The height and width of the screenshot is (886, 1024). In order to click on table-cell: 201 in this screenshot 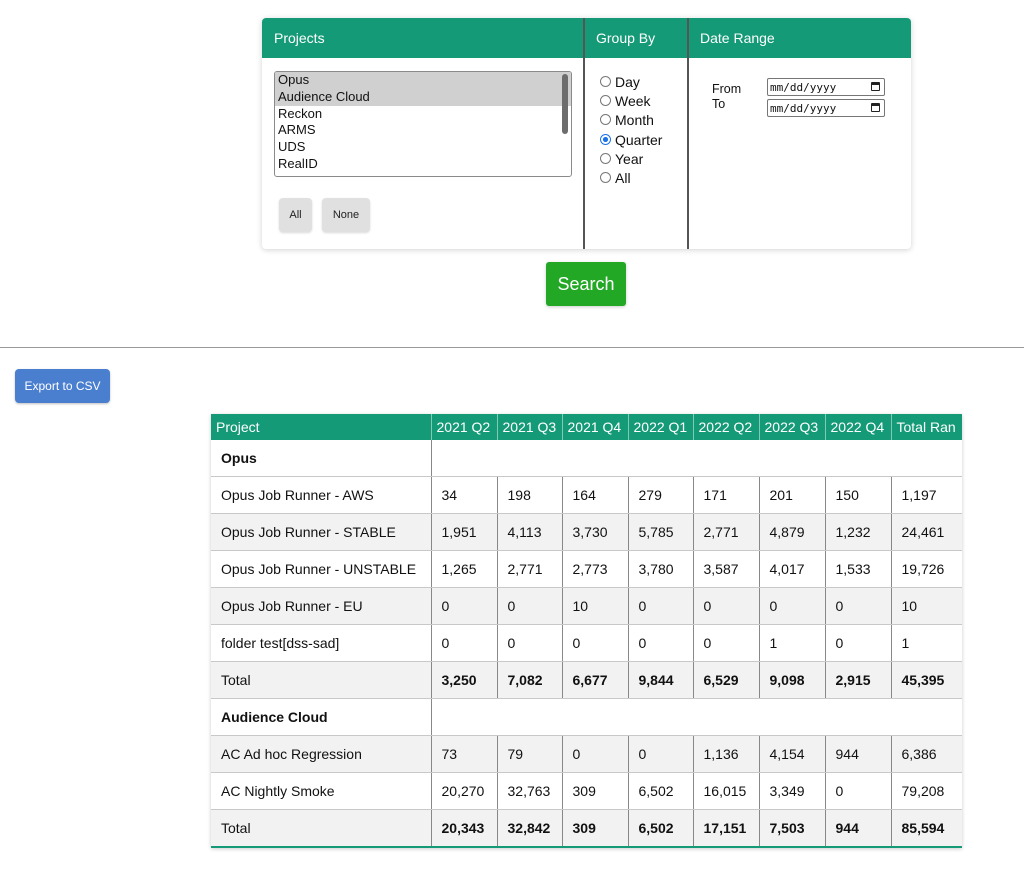, I will do `click(792, 495)`.